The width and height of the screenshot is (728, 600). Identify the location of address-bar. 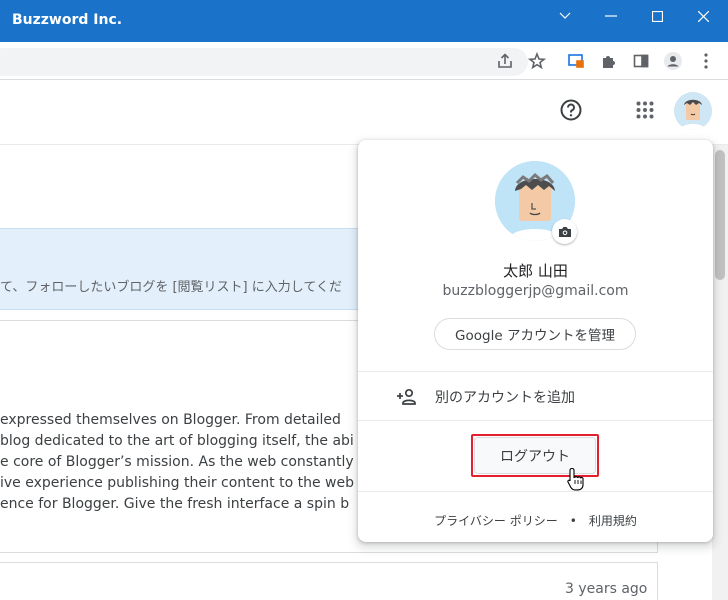
(264, 62).